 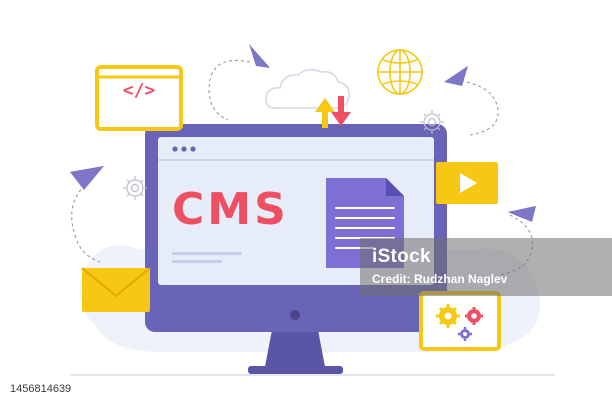 What do you see at coordinates (307, 88) in the screenshot?
I see `cloud-icon` at bounding box center [307, 88].